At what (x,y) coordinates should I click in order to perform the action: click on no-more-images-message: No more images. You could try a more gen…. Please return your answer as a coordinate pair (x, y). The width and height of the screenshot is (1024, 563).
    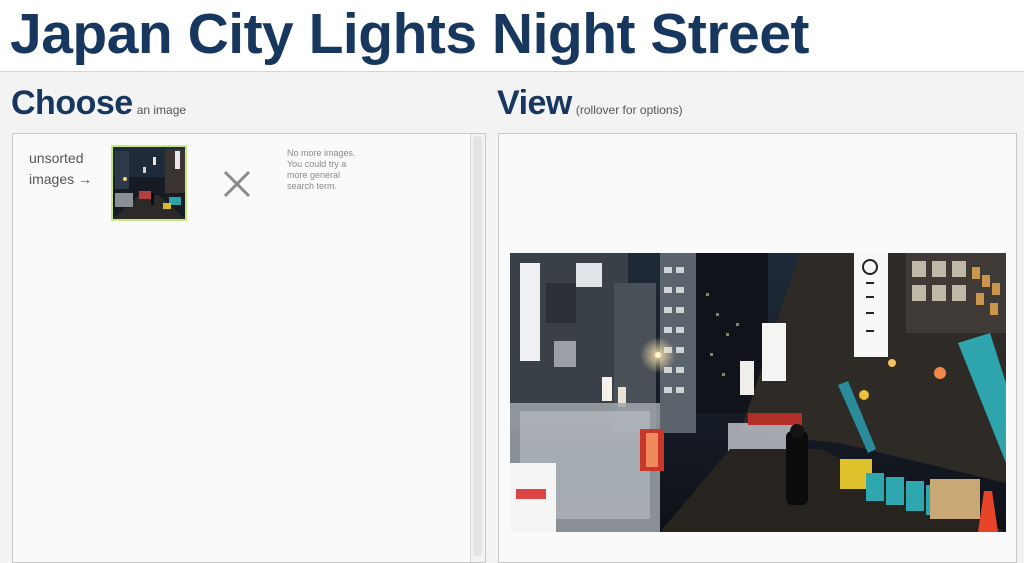
    Looking at the image, I should click on (321, 169).